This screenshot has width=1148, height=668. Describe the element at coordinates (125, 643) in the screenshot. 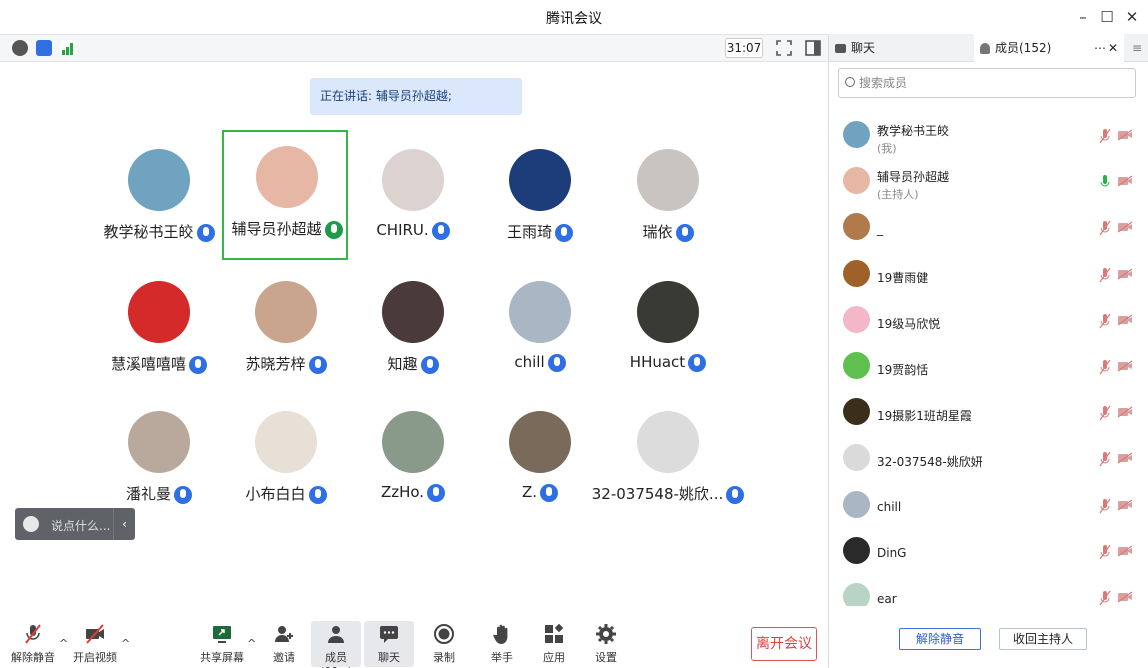

I see `video-options-chevron-icon: ^` at that location.